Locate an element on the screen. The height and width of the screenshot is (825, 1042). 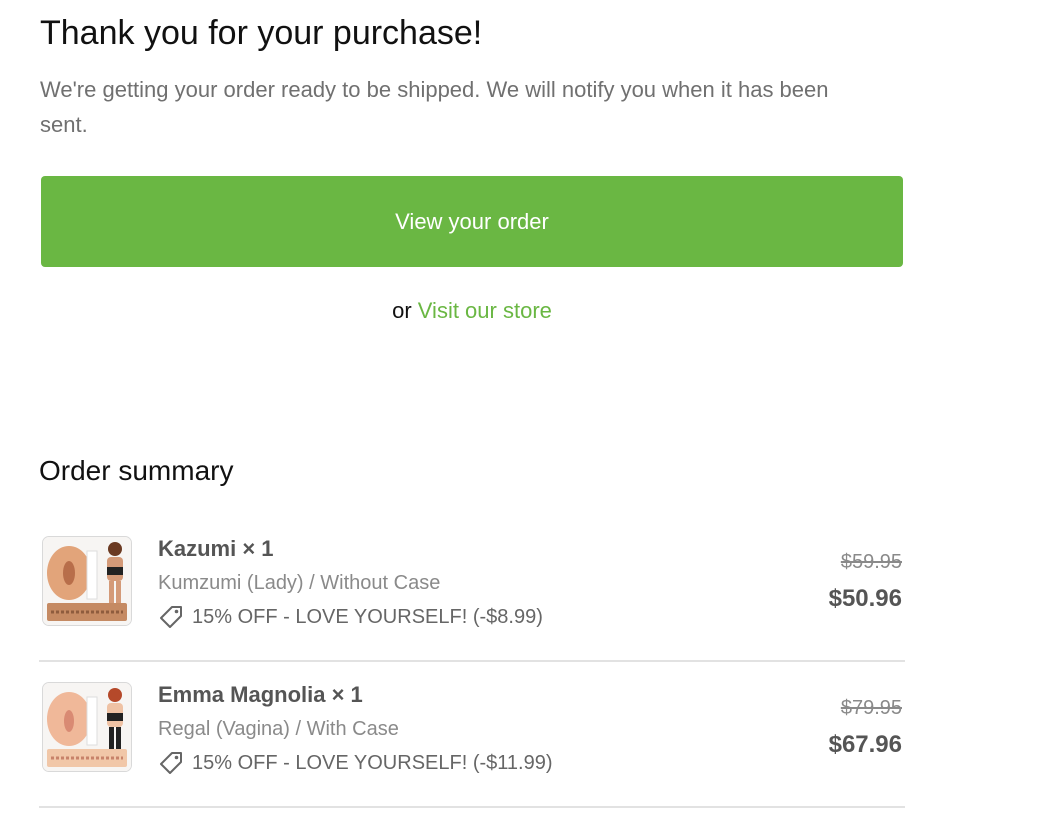
page-title: Thank you for your purchase! is located at coordinates (261, 33).